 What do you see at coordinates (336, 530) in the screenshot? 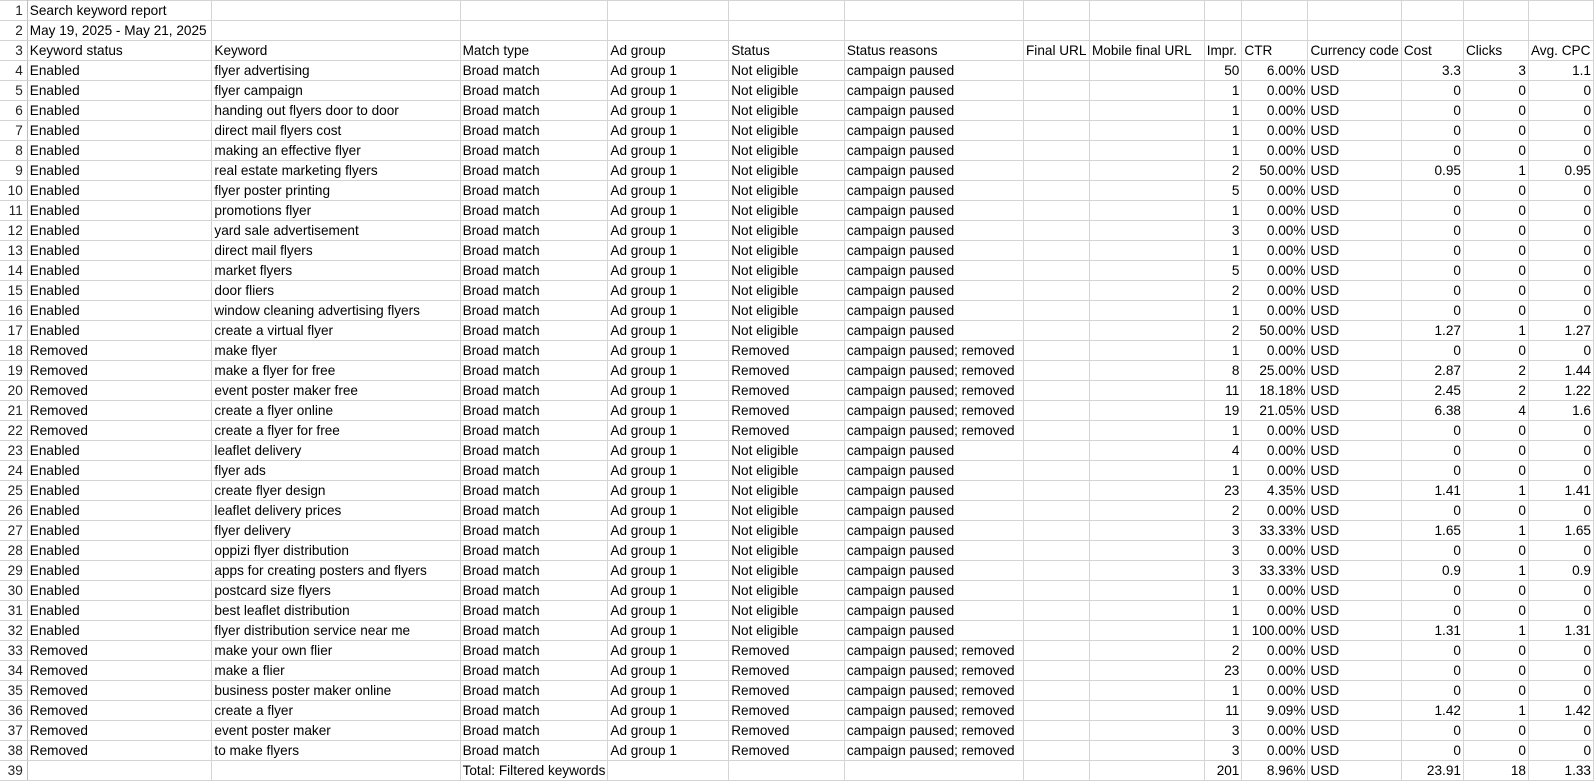
I see `keyword-cell: flyer delivery` at bounding box center [336, 530].